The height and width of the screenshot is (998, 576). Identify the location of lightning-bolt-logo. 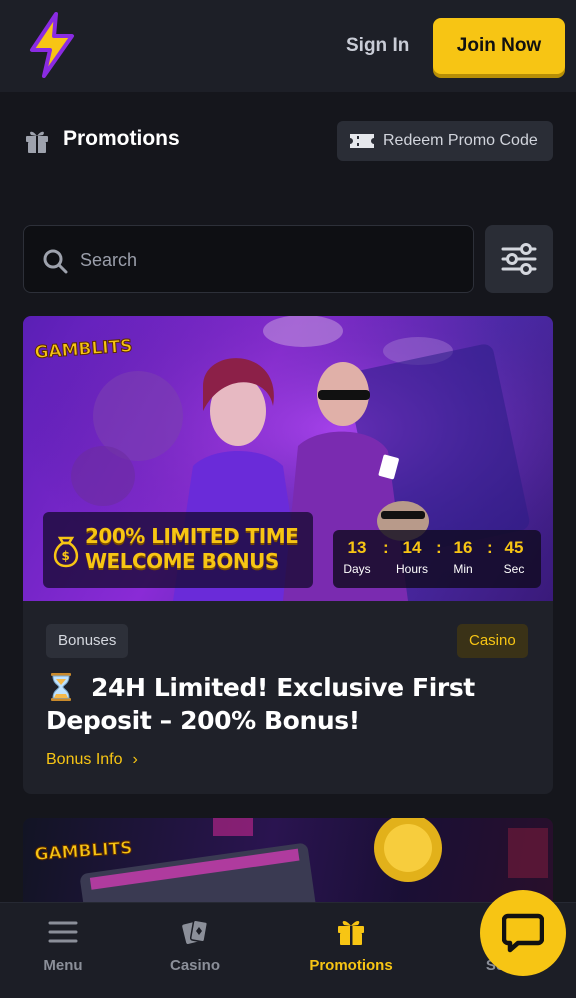
(52, 45).